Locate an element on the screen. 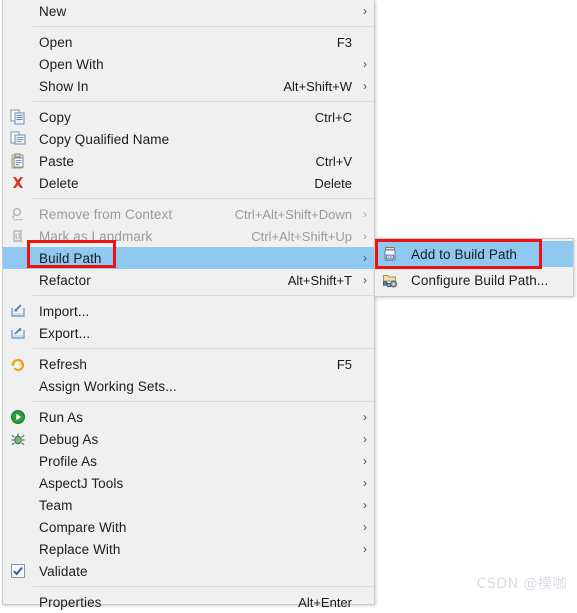  menu-item-label: Run As is located at coordinates (61, 417).